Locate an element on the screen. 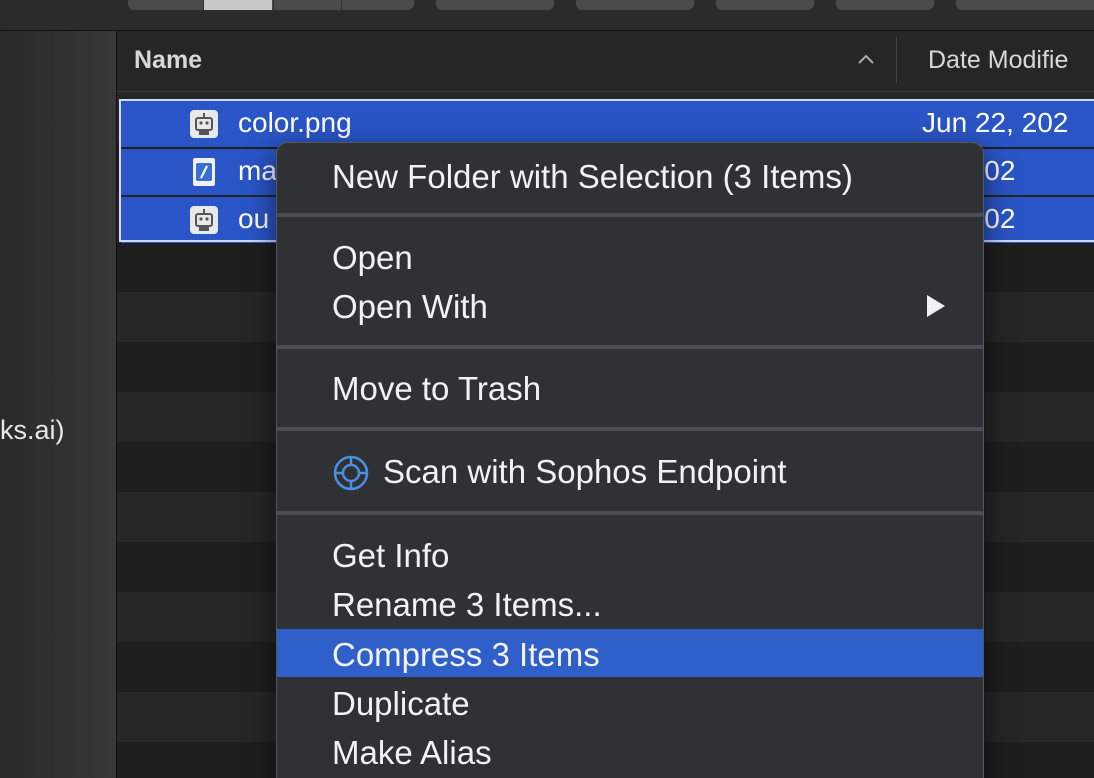 This screenshot has height=778, width=1094. menu-item-get-info: Get Info is located at coordinates (630, 554).